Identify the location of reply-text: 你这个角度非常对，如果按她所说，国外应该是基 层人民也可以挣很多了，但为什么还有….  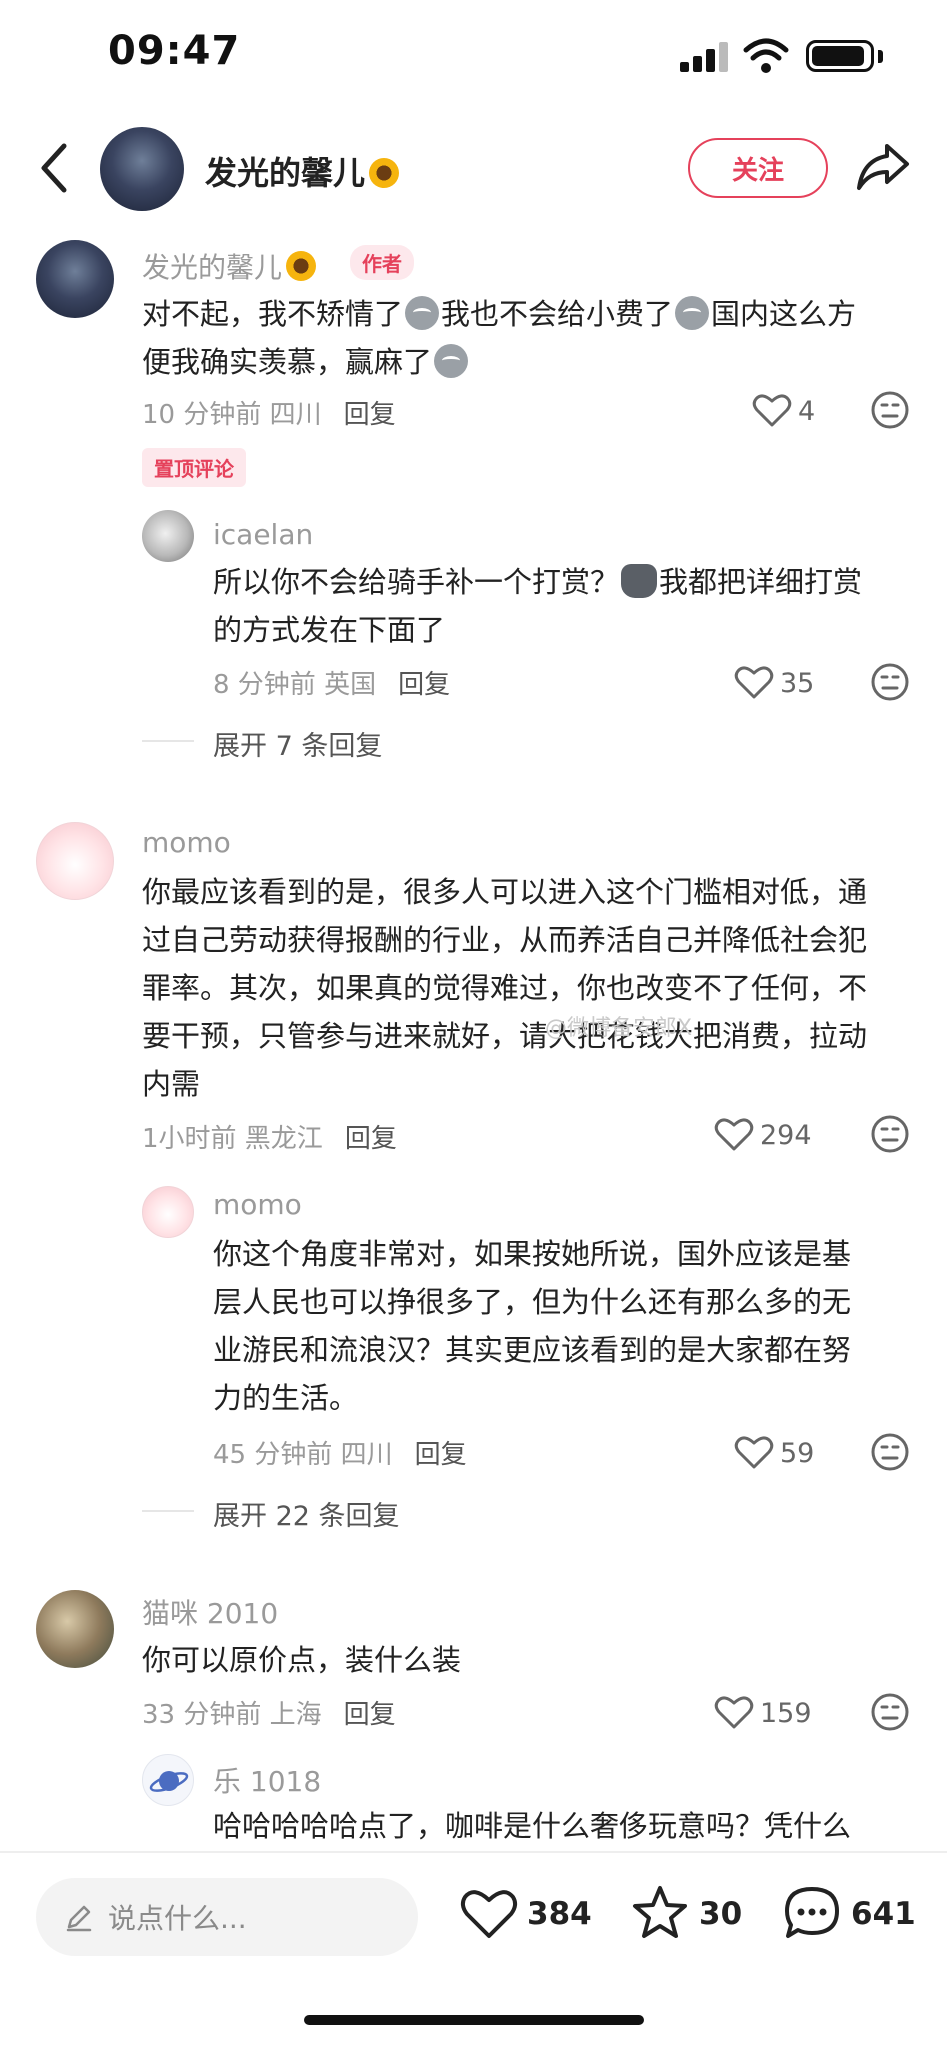
(573, 1326).